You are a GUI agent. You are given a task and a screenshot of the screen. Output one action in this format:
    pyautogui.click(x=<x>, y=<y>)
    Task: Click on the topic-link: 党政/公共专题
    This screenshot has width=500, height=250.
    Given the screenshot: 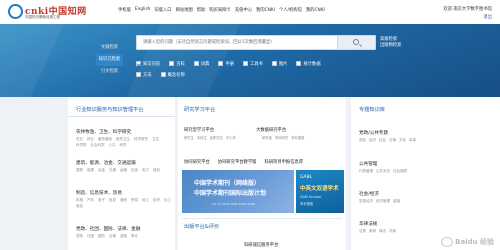 What is the action you would take?
    pyautogui.click(x=373, y=133)
    